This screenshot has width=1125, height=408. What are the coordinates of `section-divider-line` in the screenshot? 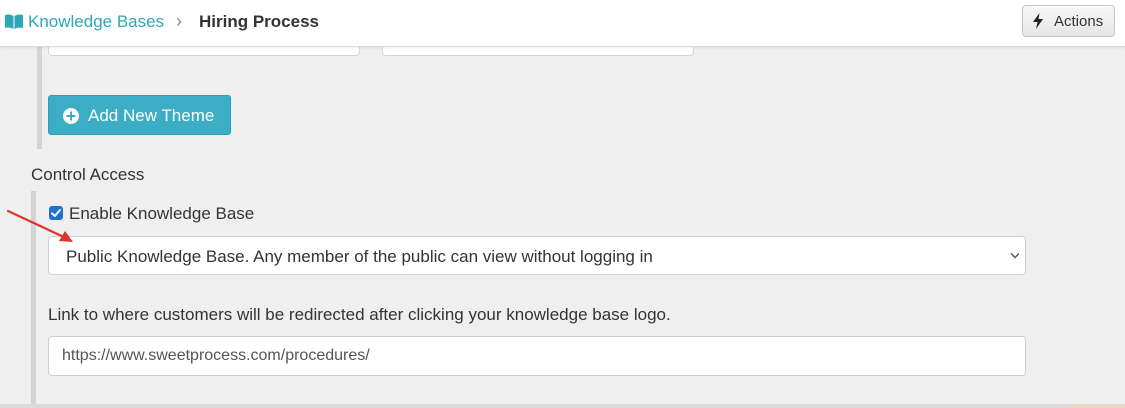 It's located at (39, 97).